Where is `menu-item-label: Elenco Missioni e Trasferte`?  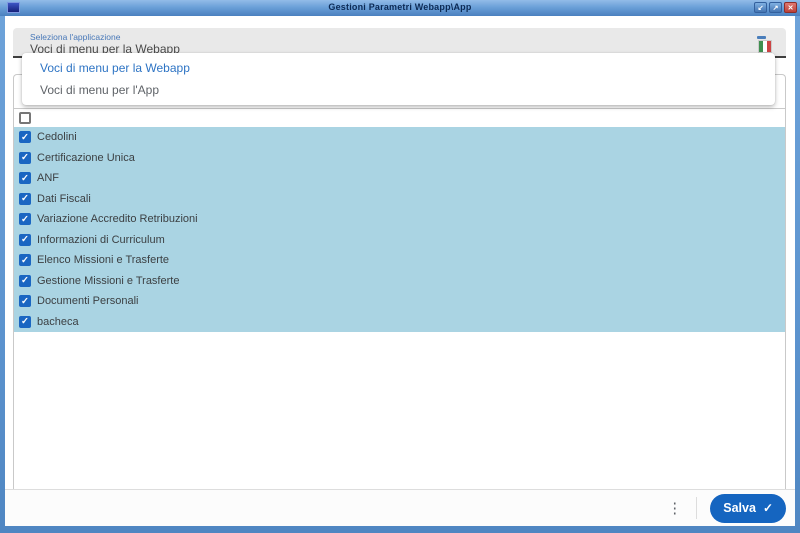 menu-item-label: Elenco Missioni e Trasferte is located at coordinates (103, 260).